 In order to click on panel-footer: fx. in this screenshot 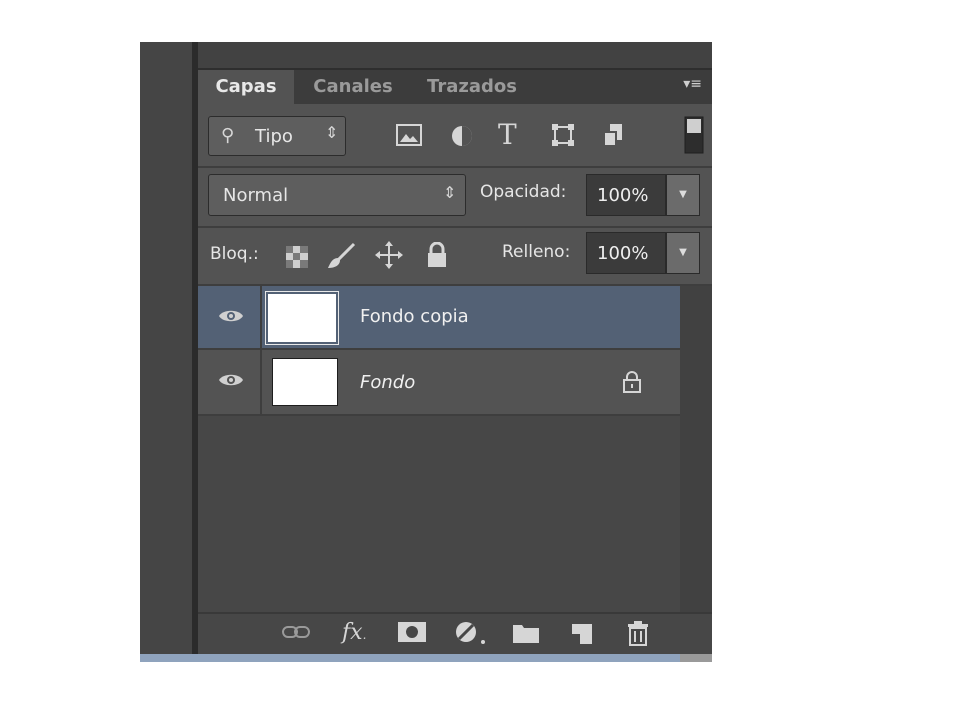, I will do `click(455, 633)`.